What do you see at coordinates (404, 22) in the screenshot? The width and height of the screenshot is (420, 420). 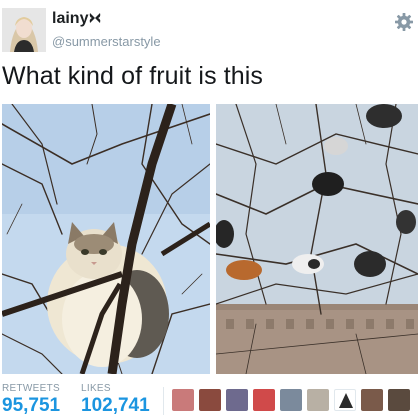 I see `gear-icon` at bounding box center [404, 22].